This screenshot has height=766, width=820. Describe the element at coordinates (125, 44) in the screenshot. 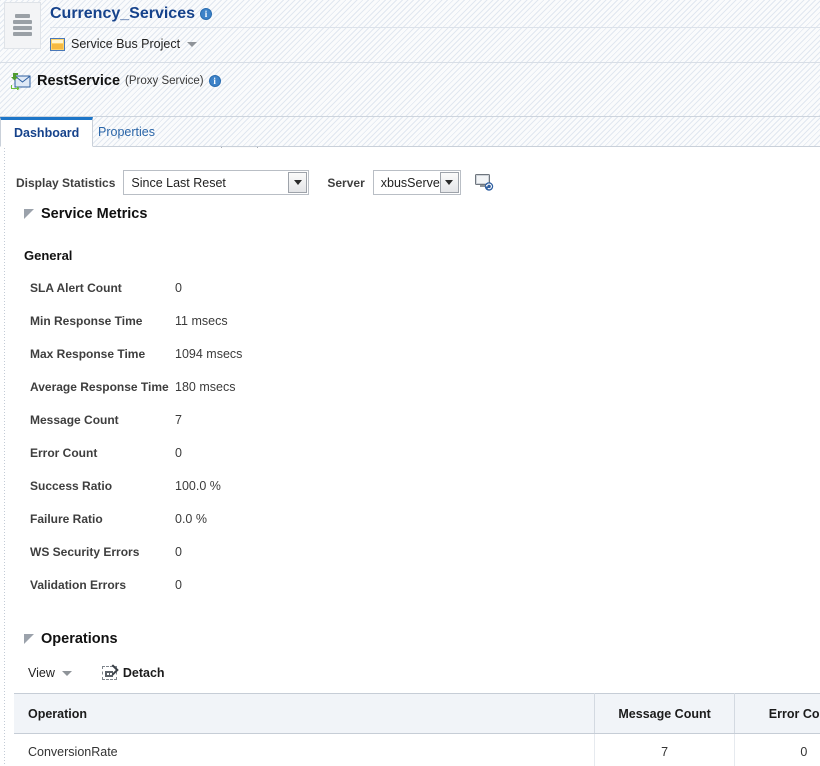

I see `breadcrumb-label: Service Bus Project` at that location.